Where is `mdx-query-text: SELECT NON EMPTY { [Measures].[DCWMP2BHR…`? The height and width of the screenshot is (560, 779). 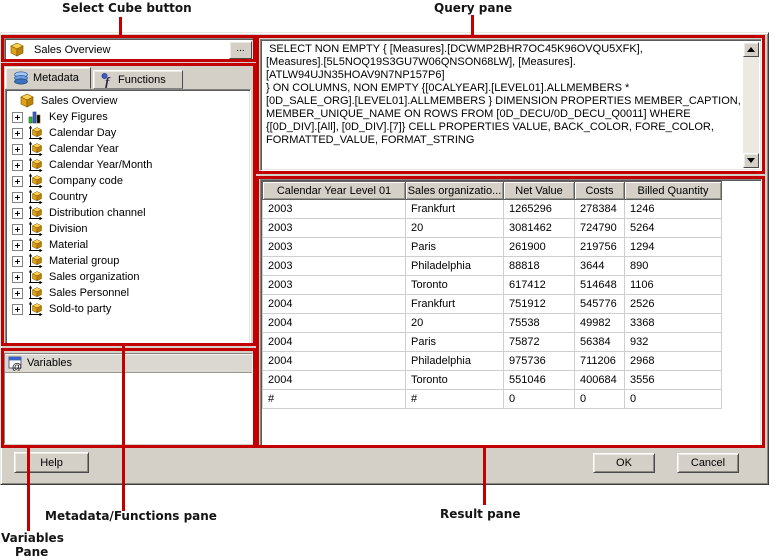
mdx-query-text: SELECT NON EMPTY { [Measures].[DCWMP2BHR… is located at coordinates (502, 105).